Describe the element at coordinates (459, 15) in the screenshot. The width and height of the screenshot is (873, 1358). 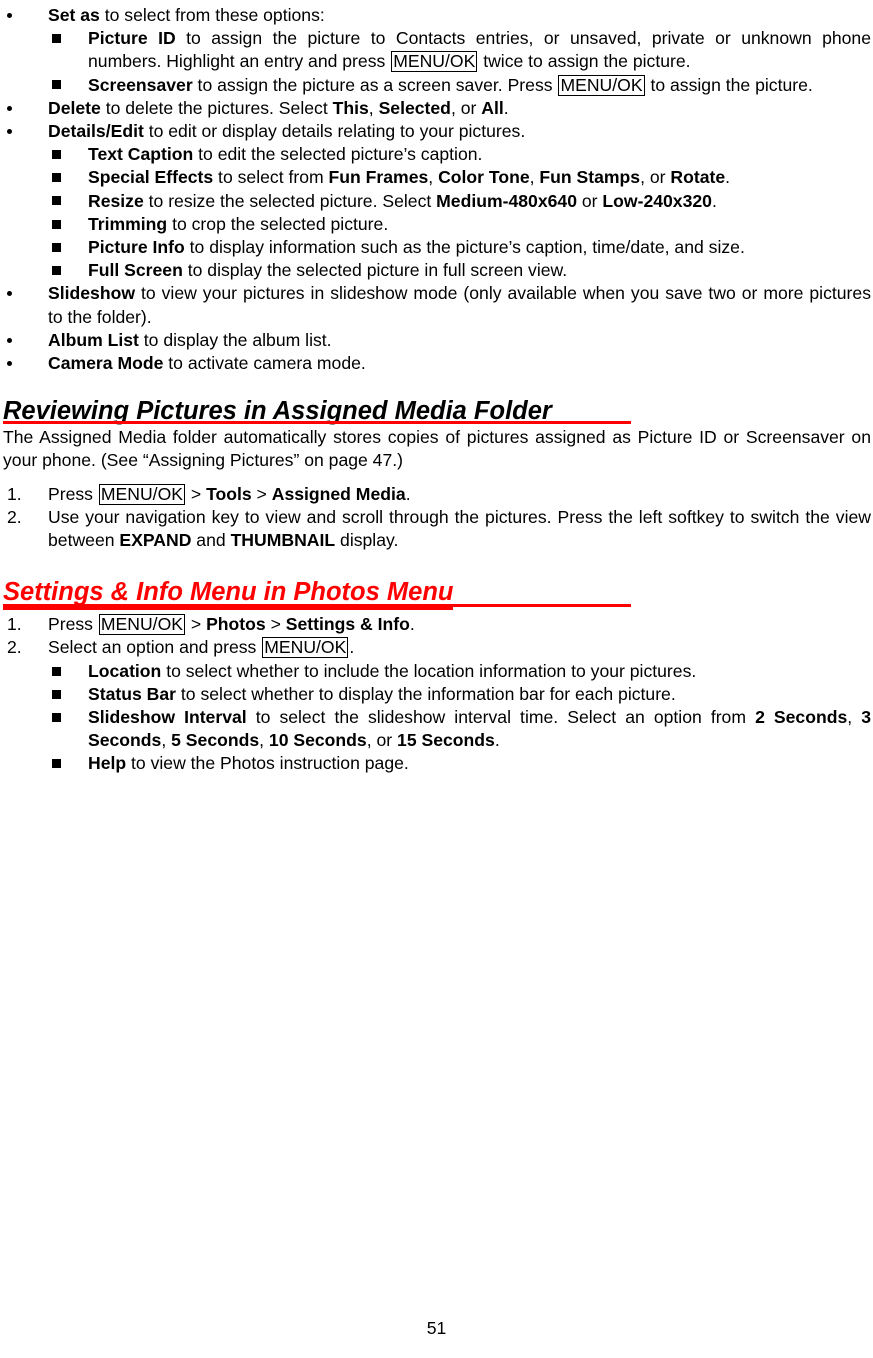
I see `list-item-text: Set as to select from these options:` at that location.